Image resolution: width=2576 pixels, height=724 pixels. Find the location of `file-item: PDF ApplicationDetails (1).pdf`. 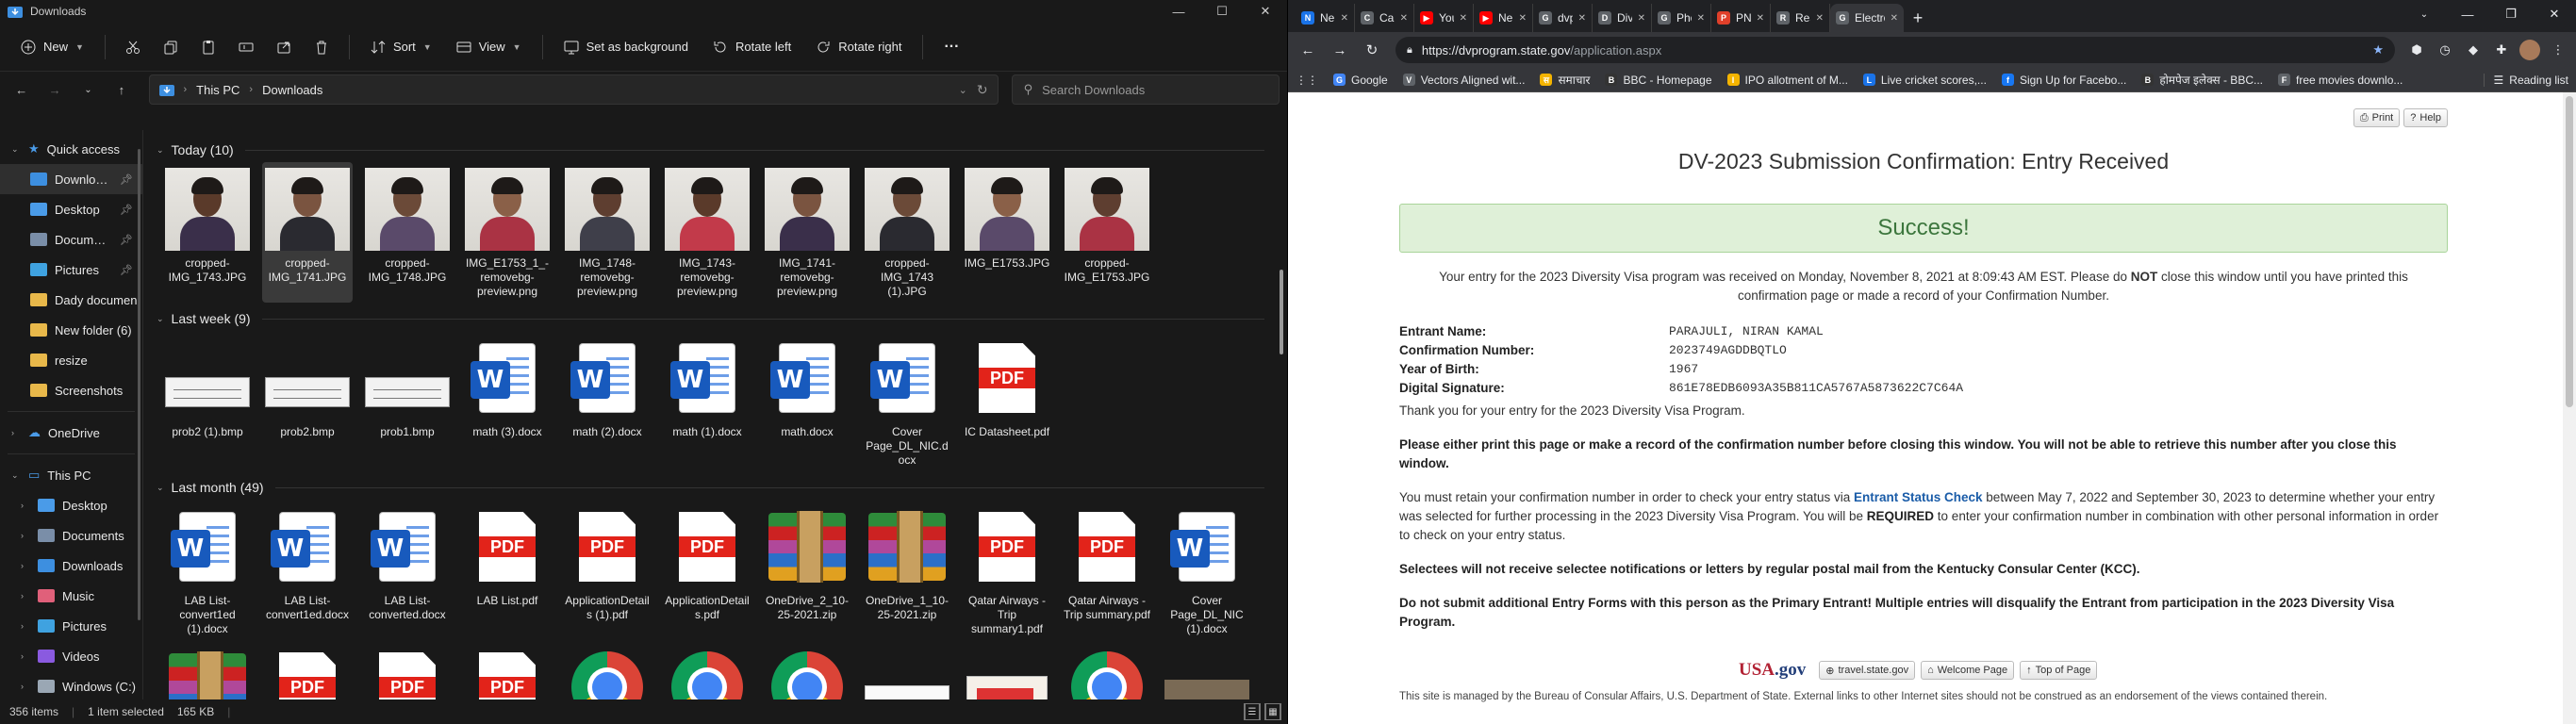

file-item: PDF ApplicationDetails (1).pdf is located at coordinates (607, 570).